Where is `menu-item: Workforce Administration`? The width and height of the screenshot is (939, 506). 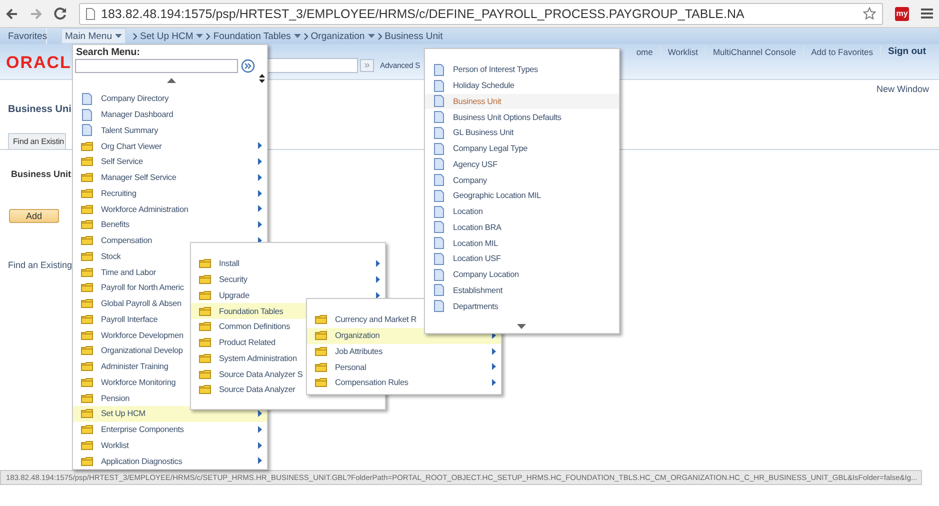
menu-item: Workforce Administration is located at coordinates (170, 209).